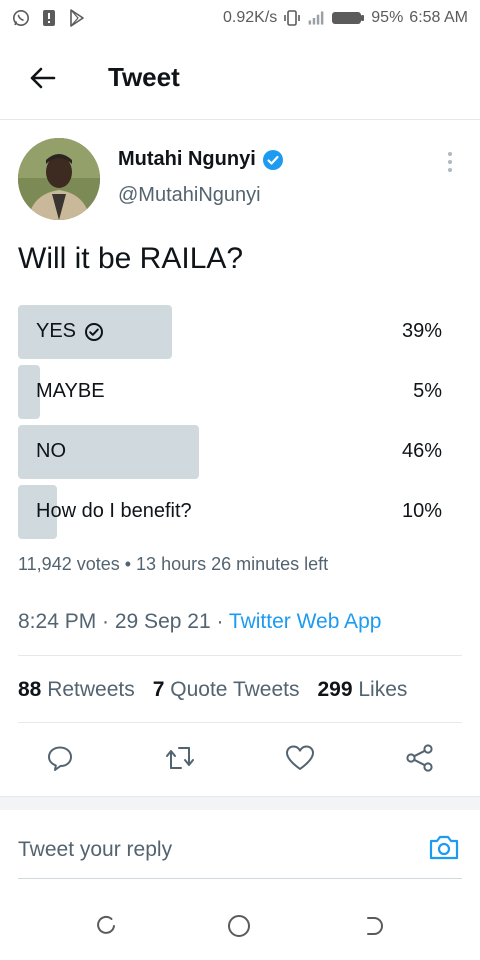 Image resolution: width=480 pixels, height=960 pixels. What do you see at coordinates (230, 332) in the screenshot?
I see `poll-option: YES 39%` at bounding box center [230, 332].